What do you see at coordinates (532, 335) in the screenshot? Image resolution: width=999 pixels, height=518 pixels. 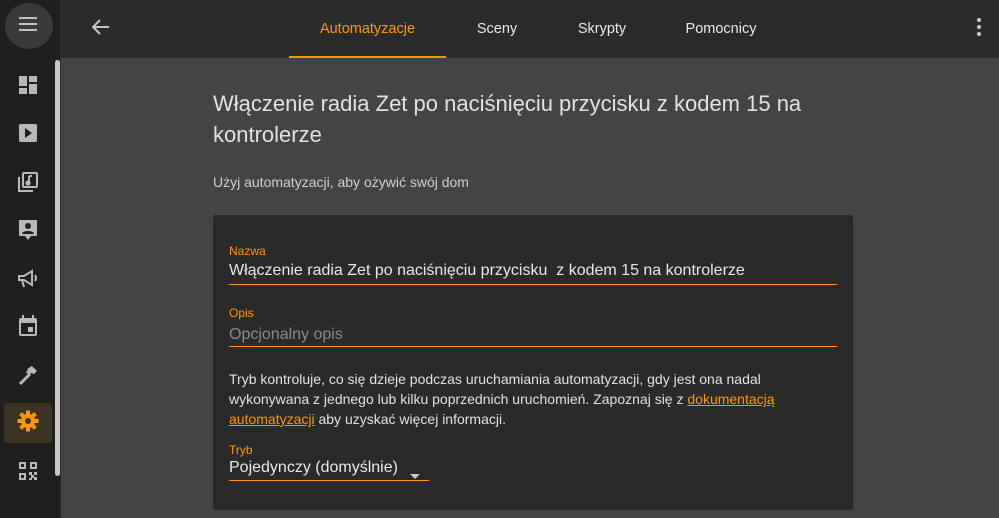 I see `description-input` at bounding box center [532, 335].